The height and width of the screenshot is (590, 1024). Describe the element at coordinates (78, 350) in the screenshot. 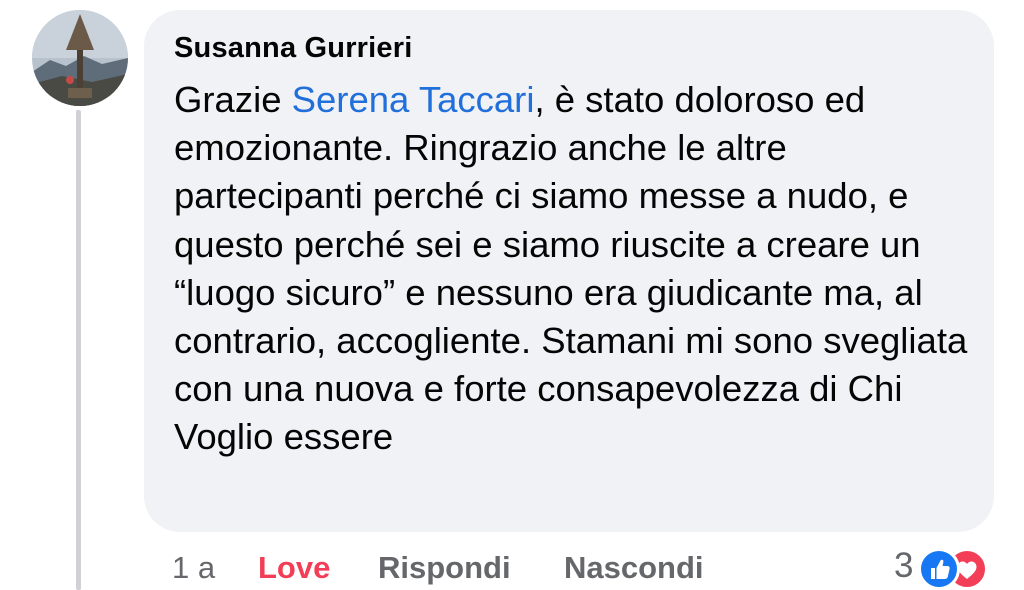

I see `thread-line` at that location.